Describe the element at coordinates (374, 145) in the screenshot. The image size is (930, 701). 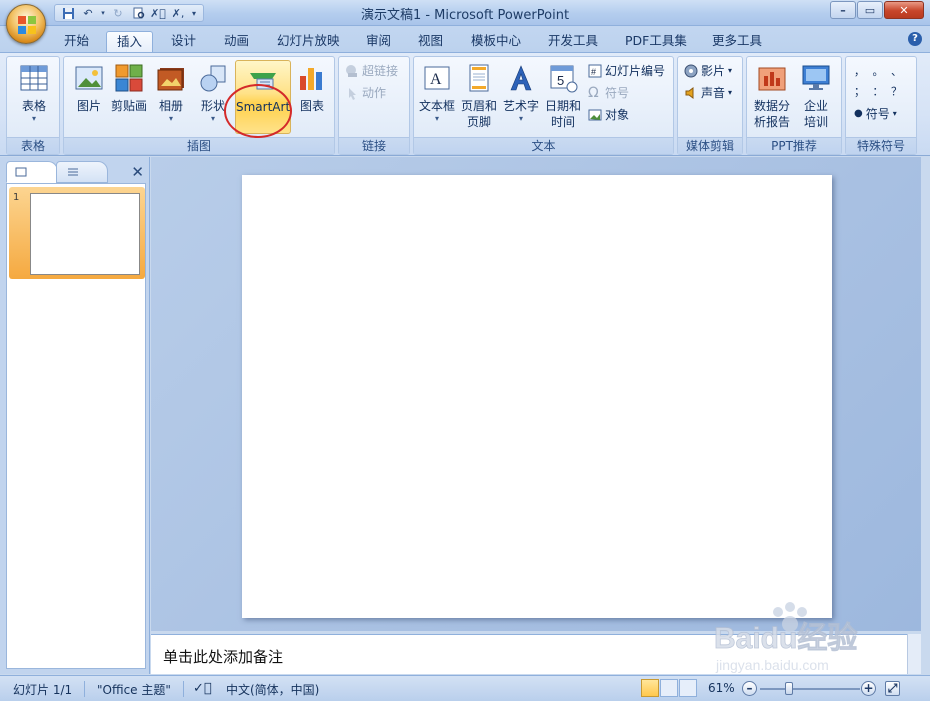
I see `group-label-links: 链接` at that location.